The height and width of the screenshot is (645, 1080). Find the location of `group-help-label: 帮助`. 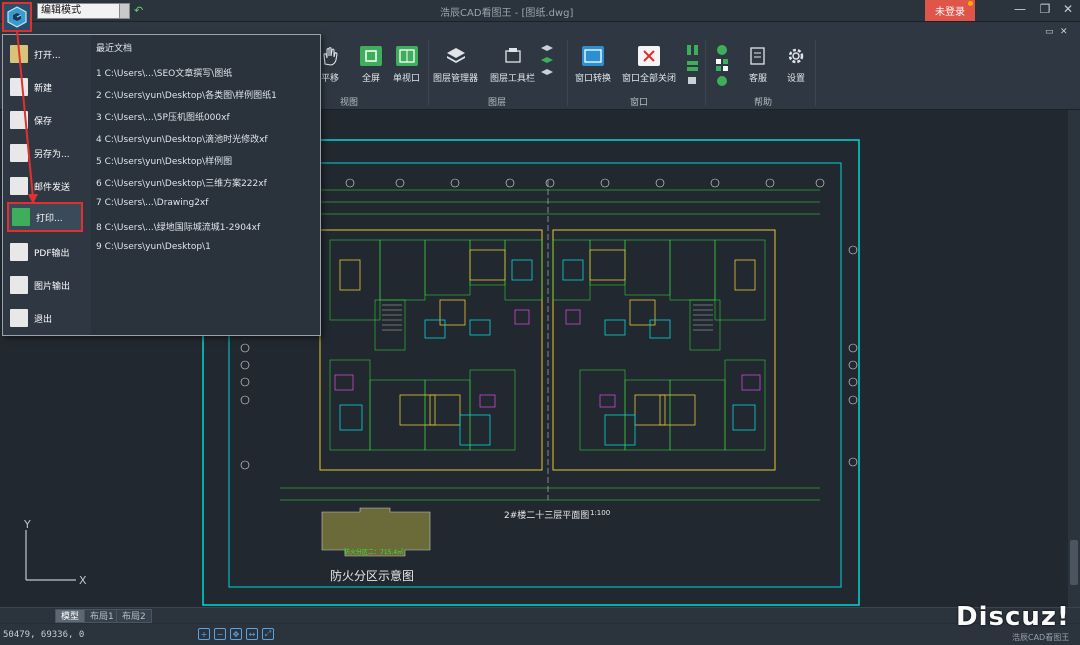

group-help-label: 帮助 is located at coordinates (763, 103).